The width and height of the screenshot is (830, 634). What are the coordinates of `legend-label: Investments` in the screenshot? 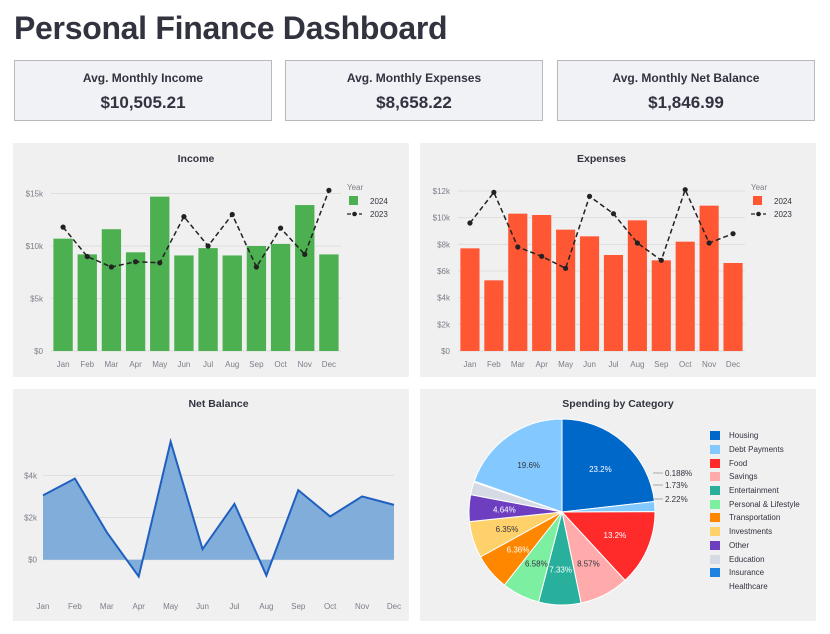 It's located at (751, 532).